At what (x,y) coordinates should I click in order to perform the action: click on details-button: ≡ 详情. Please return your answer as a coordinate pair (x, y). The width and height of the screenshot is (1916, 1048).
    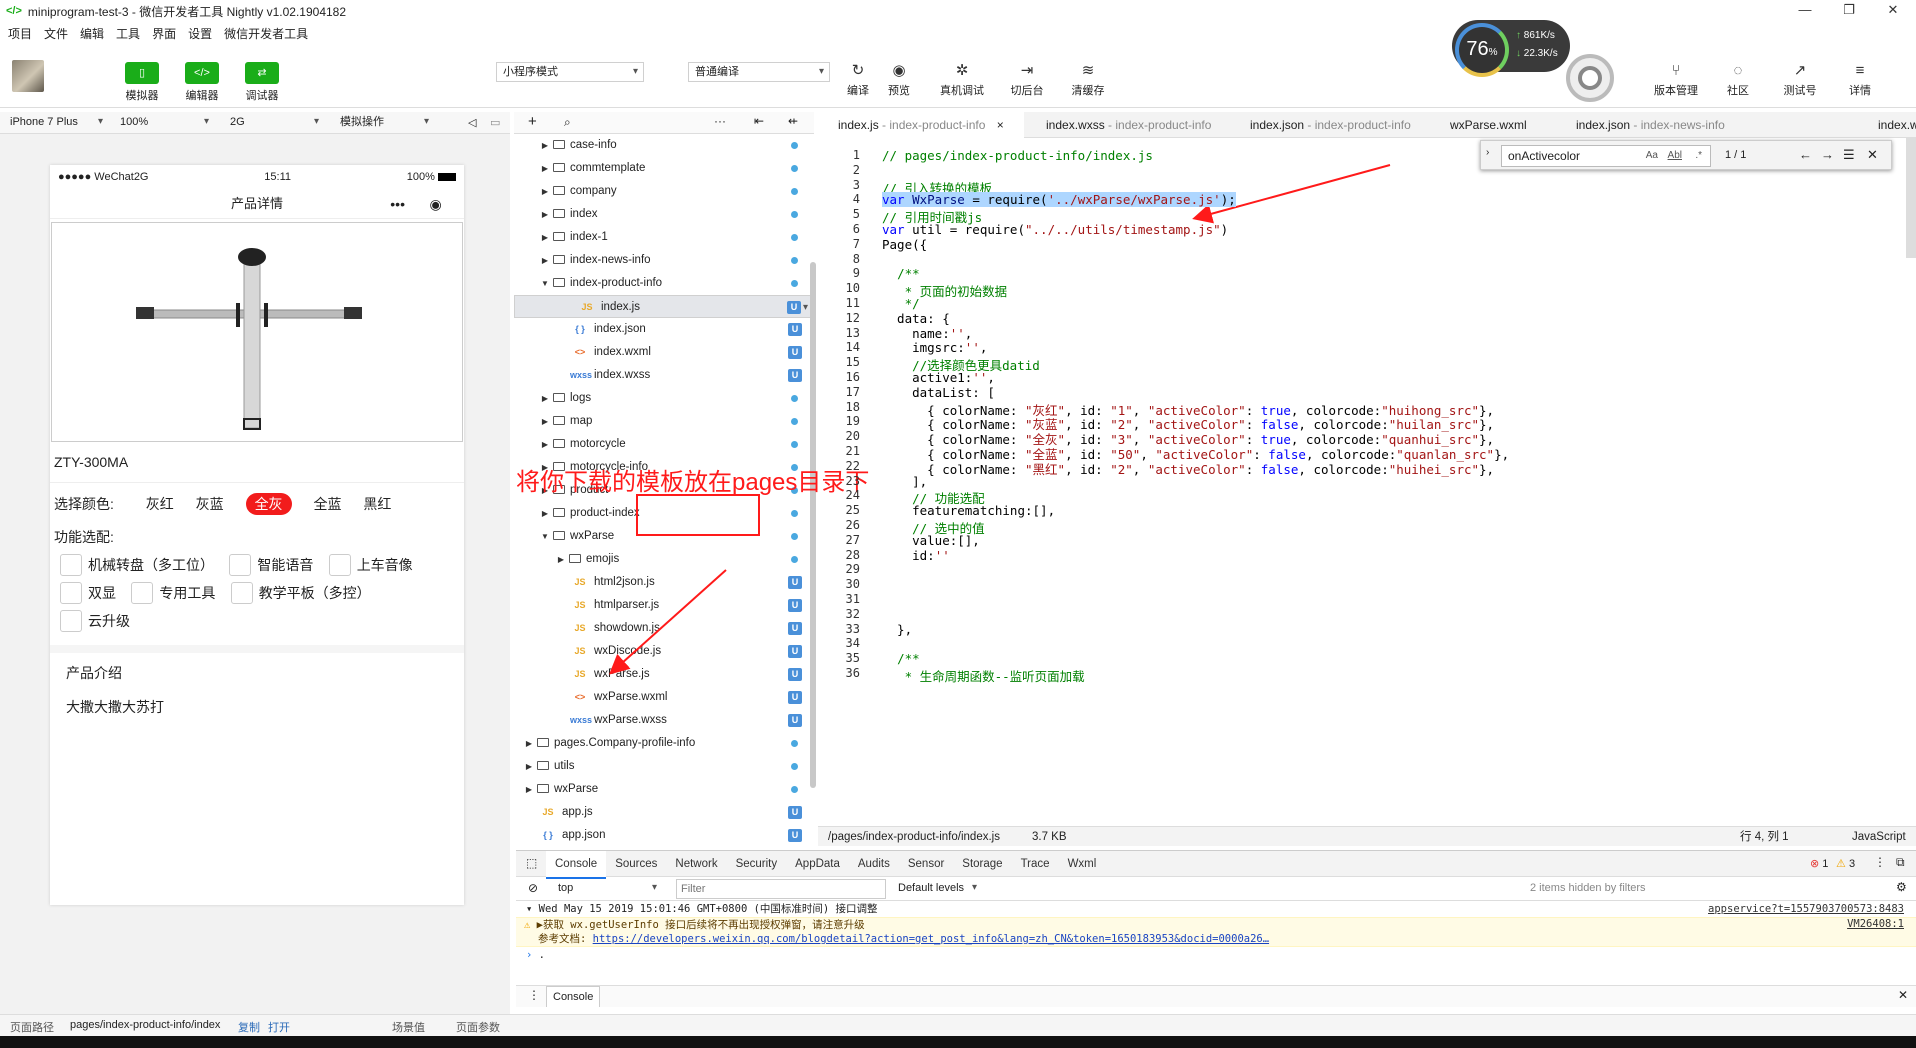
    Looking at the image, I should click on (1860, 79).